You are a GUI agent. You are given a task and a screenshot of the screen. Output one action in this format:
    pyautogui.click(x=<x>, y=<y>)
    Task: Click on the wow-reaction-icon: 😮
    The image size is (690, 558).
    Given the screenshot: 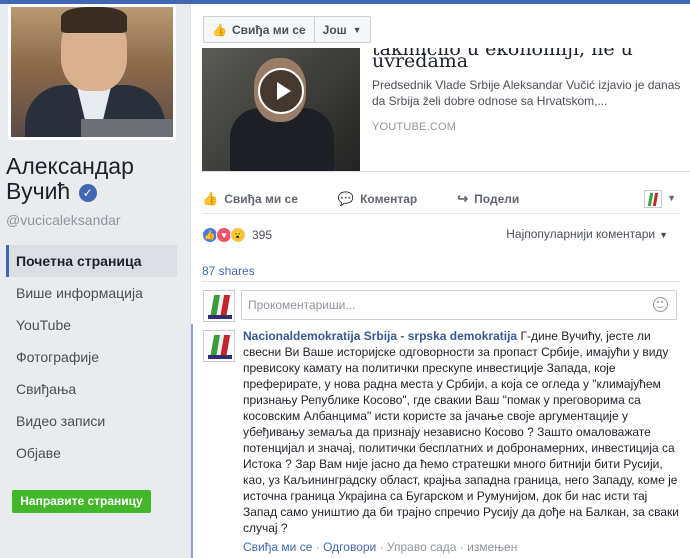 What is the action you would take?
    pyautogui.click(x=238, y=235)
    